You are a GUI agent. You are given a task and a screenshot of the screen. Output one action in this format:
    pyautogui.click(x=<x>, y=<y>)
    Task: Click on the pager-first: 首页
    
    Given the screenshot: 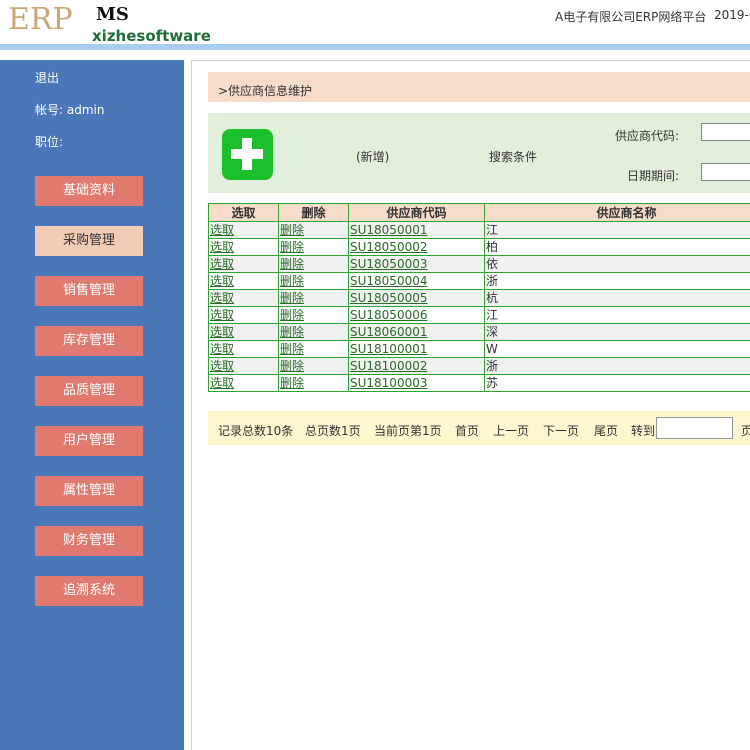 What is the action you would take?
    pyautogui.click(x=467, y=430)
    